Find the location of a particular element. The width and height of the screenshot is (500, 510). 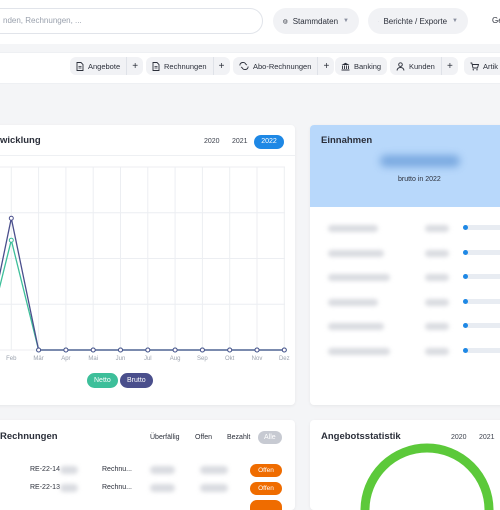

filter-alle-button: Alle is located at coordinates (270, 437).